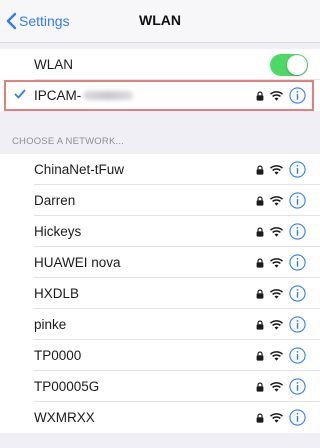 The height and width of the screenshot is (448, 320). Describe the element at coordinates (67, 386) in the screenshot. I see `network-name: TP00005G` at that location.